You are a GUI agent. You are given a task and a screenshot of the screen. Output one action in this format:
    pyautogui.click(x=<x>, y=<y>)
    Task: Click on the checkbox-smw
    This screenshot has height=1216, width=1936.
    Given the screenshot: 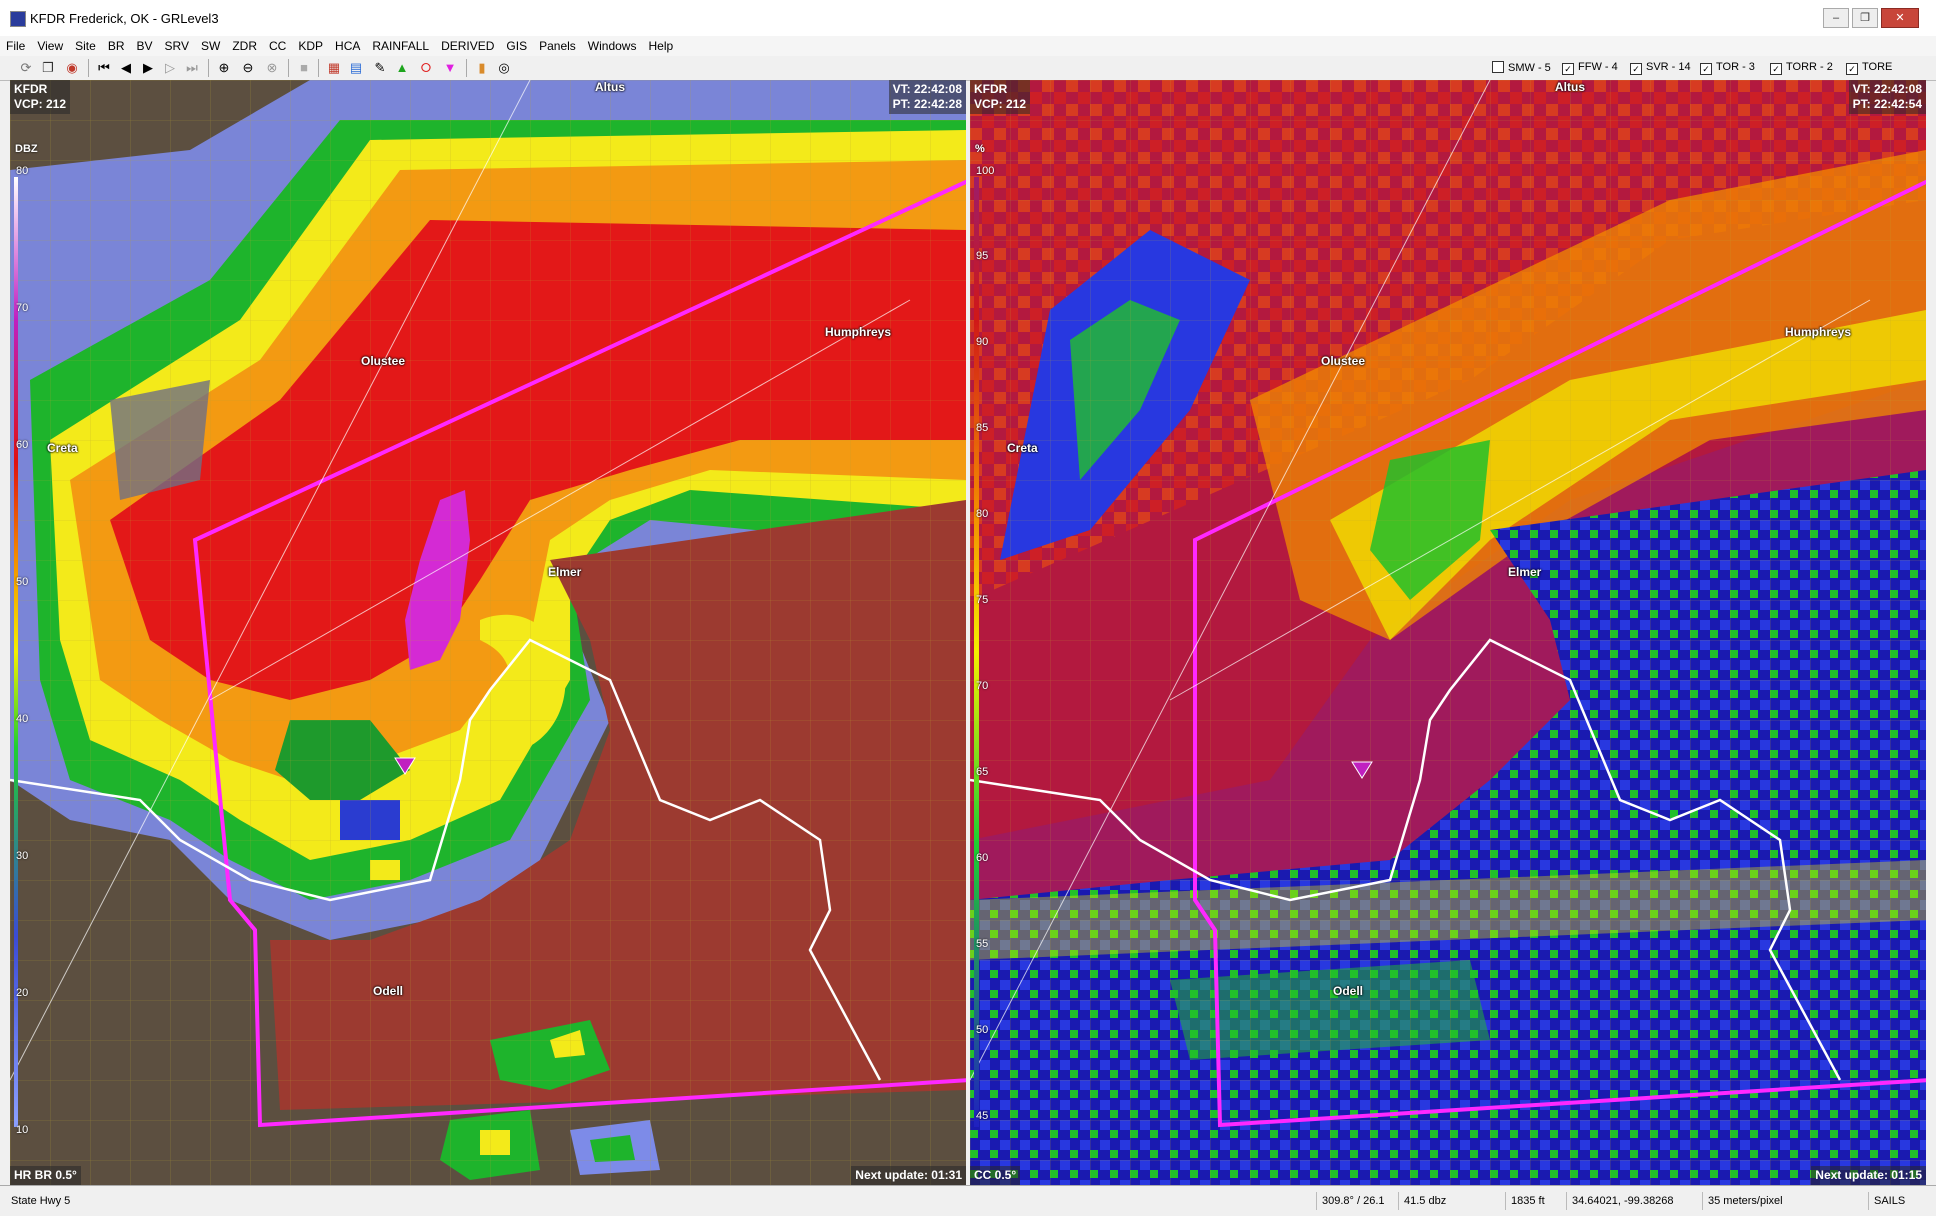 What is the action you would take?
    pyautogui.click(x=1498, y=67)
    